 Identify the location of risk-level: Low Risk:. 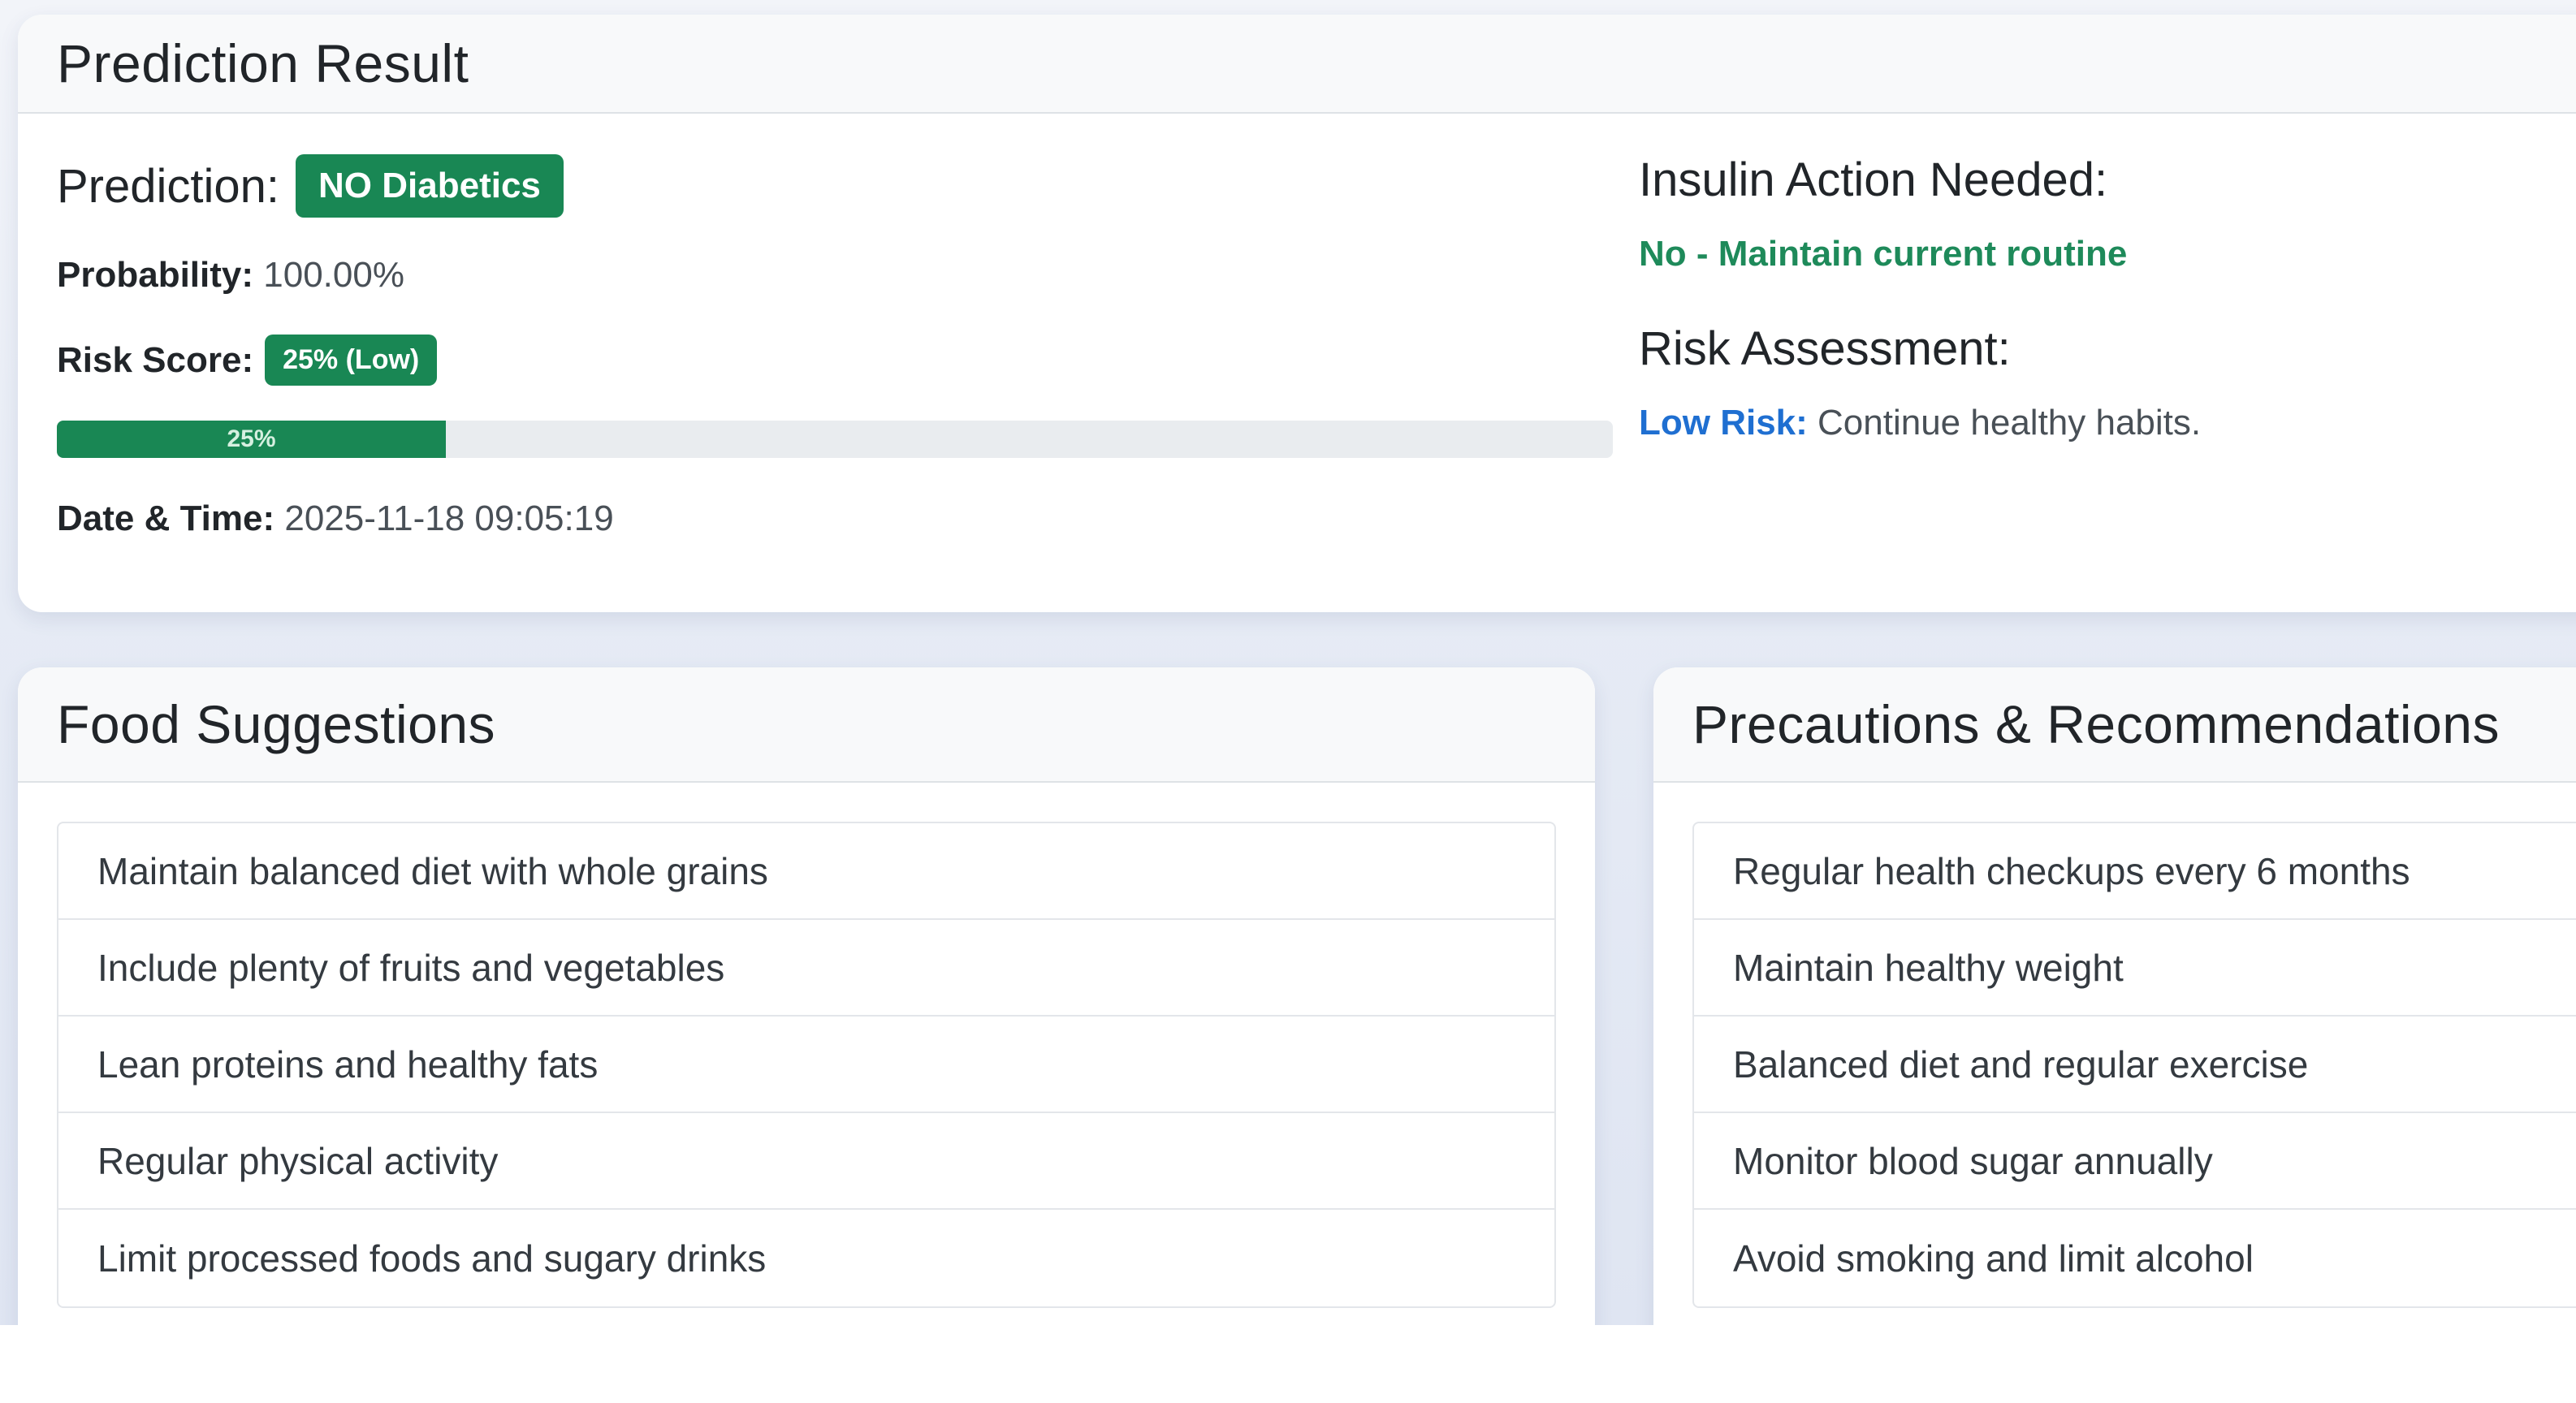
(1724, 423).